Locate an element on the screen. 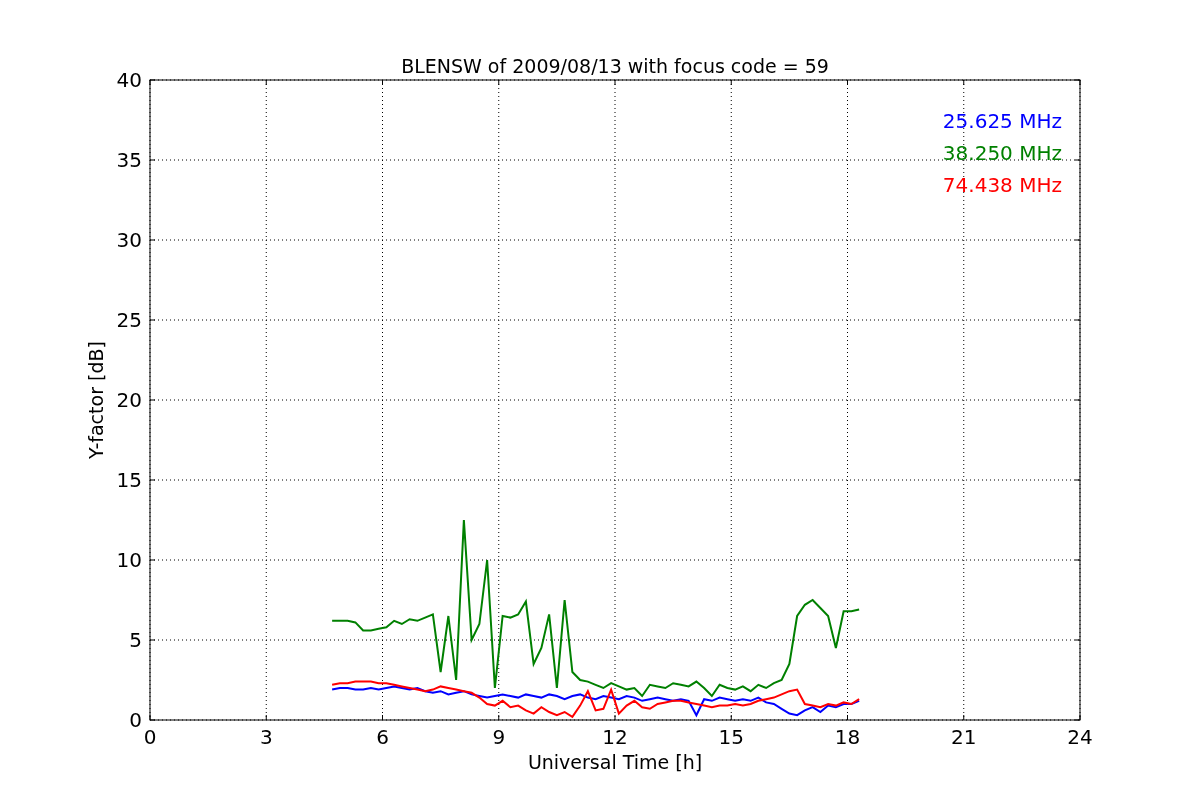 This screenshot has width=1200, height=800. axis-label: Y-factor [dB] is located at coordinates (96, 400).